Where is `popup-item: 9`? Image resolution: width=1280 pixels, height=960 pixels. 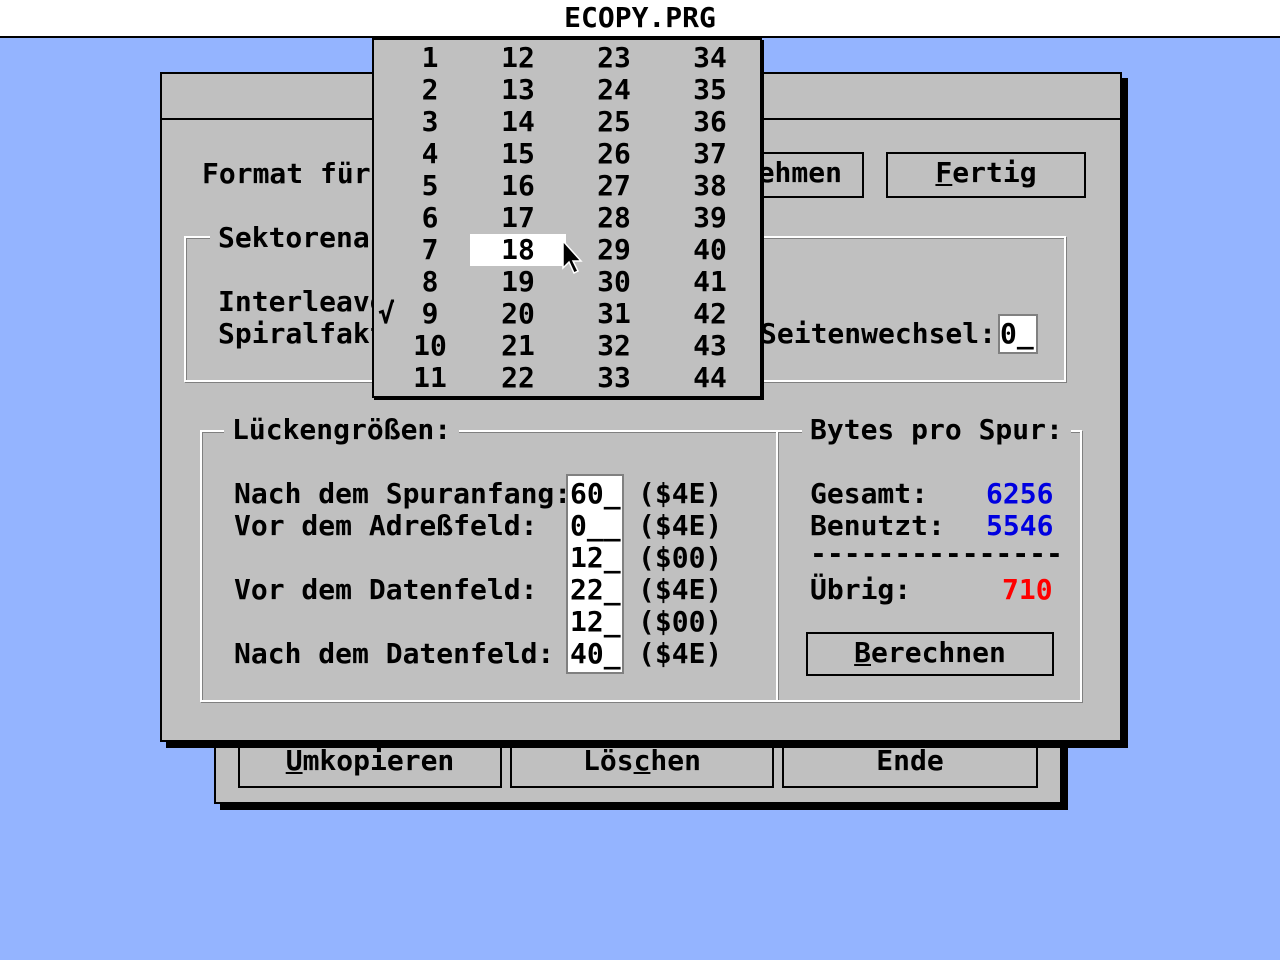
popup-item: 9 is located at coordinates (430, 314).